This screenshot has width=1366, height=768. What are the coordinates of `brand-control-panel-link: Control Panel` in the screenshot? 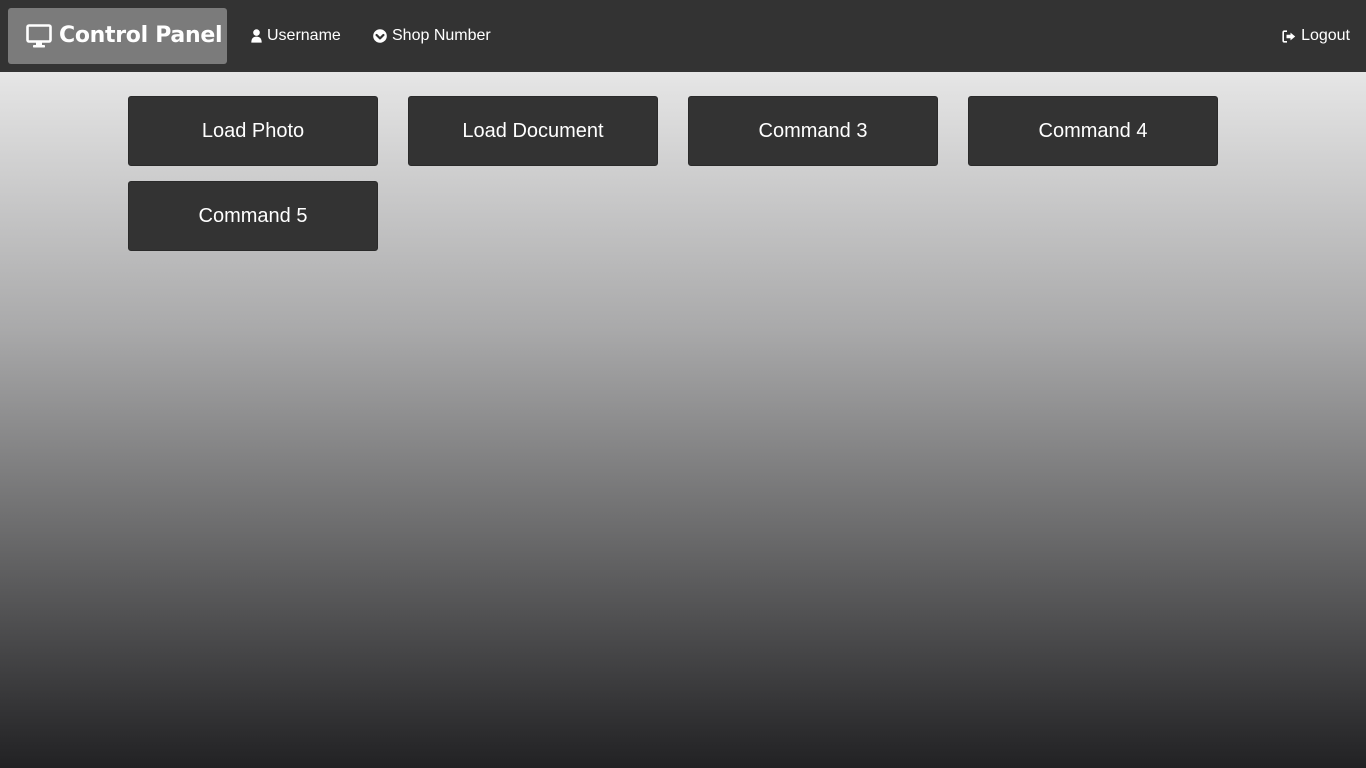 It's located at (117, 36).